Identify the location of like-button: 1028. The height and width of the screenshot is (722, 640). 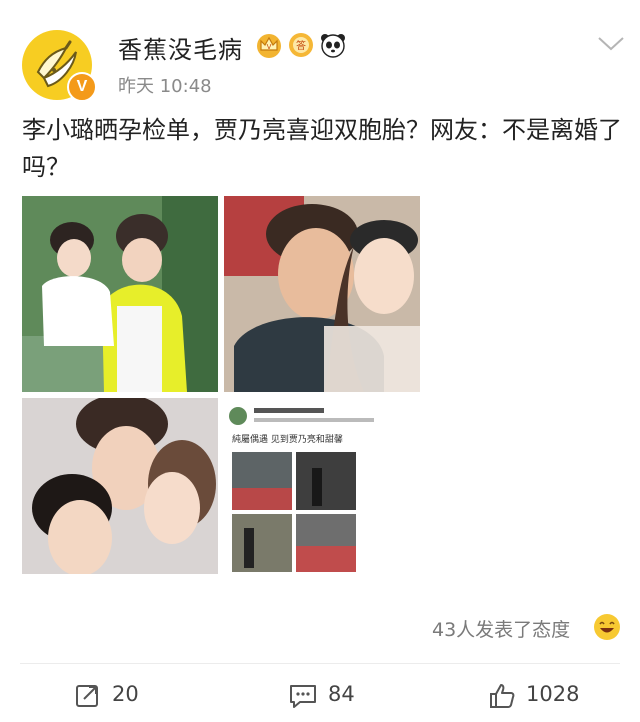
(553, 696).